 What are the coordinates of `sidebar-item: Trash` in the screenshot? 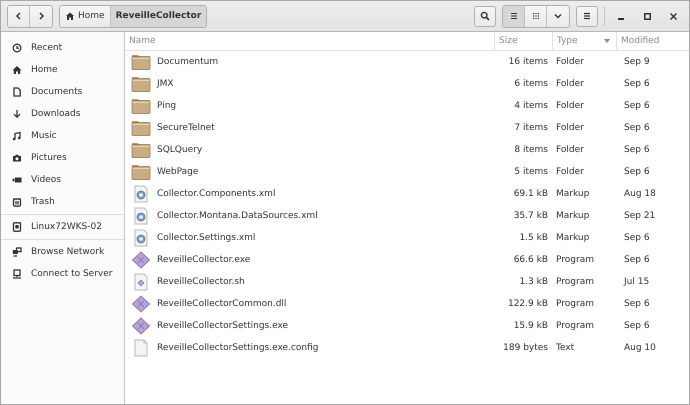 It's located at (62, 202).